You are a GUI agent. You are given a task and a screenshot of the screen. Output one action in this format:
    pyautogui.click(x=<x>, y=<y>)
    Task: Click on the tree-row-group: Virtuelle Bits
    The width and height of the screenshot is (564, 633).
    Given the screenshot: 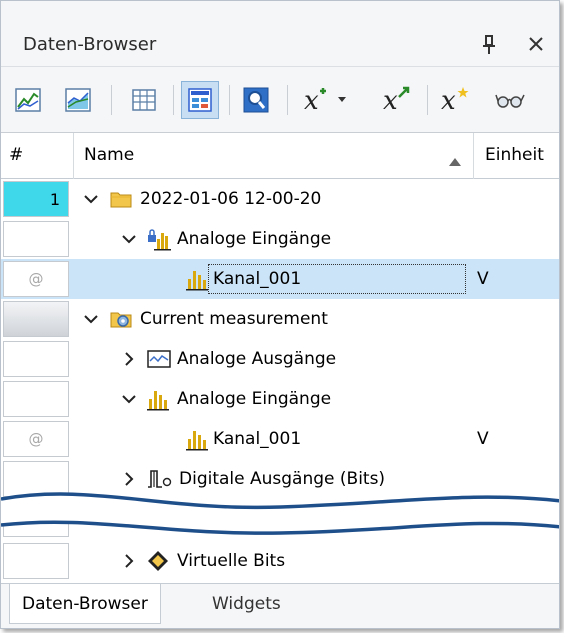 What is the action you would take?
    pyautogui.click(x=280, y=561)
    